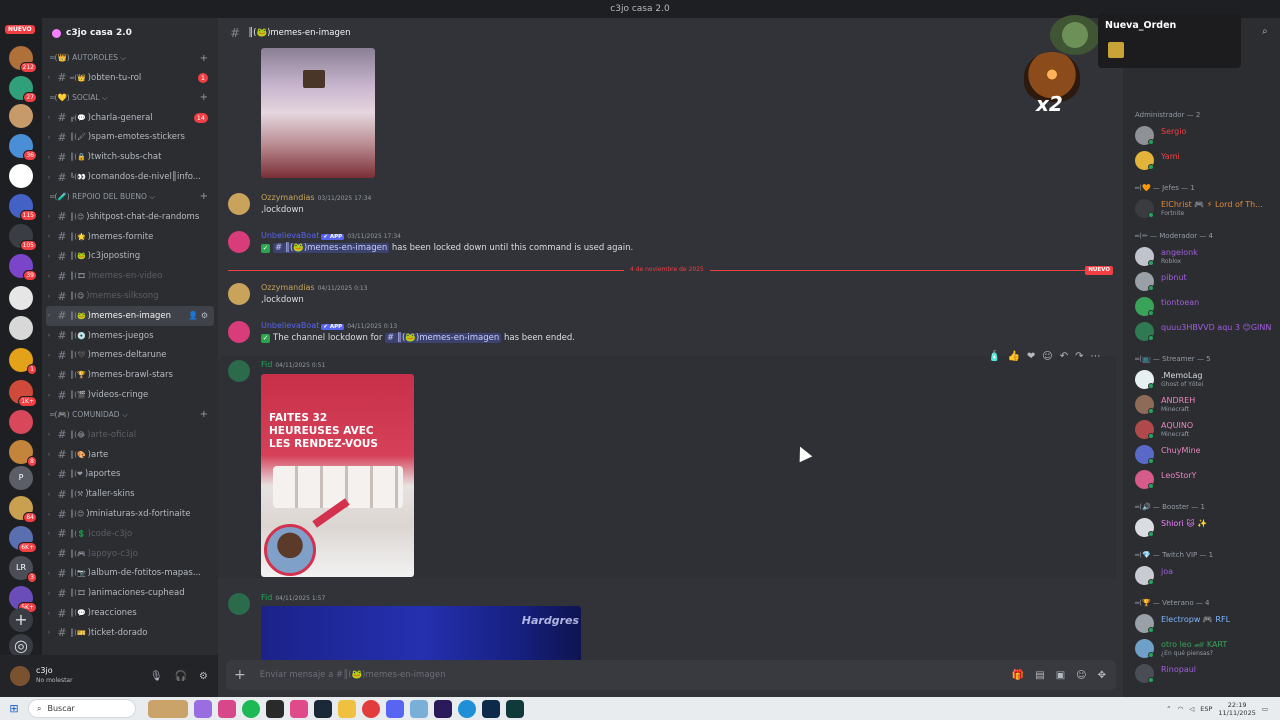  Describe the element at coordinates (1206, 136) in the screenshot. I see `member-item: Sergio` at that location.